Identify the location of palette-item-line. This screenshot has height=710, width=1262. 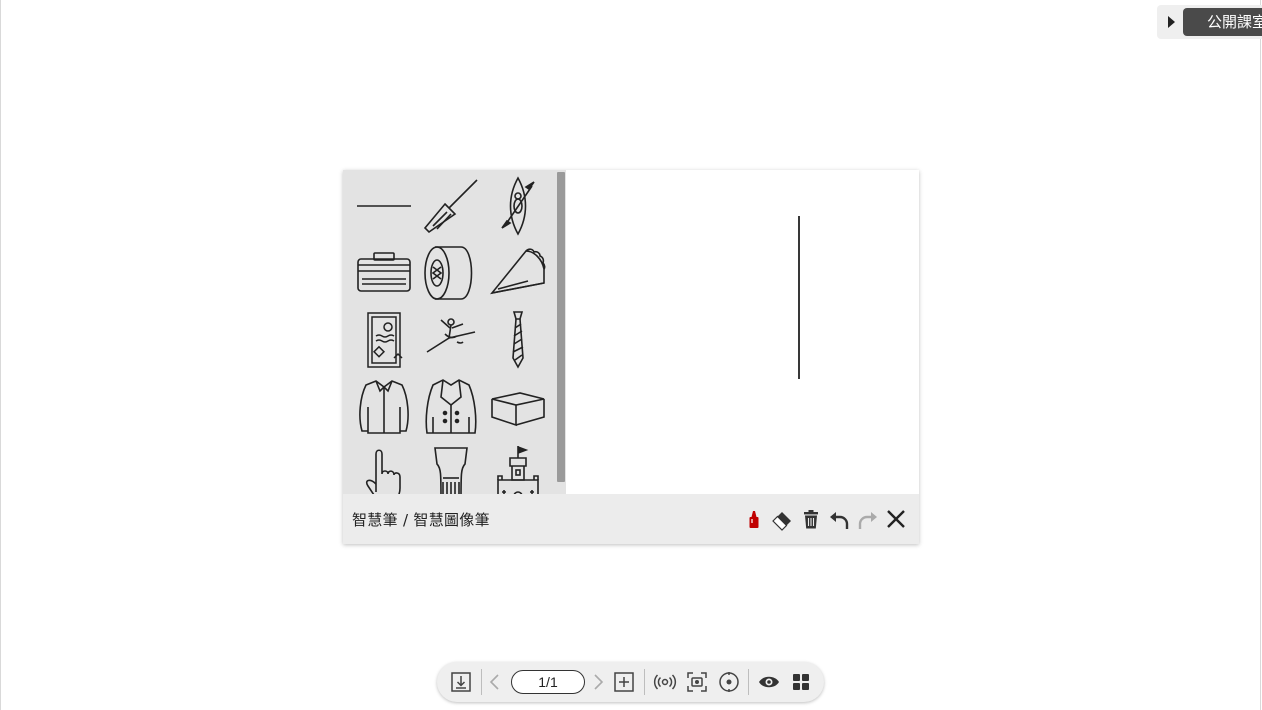
(384, 206).